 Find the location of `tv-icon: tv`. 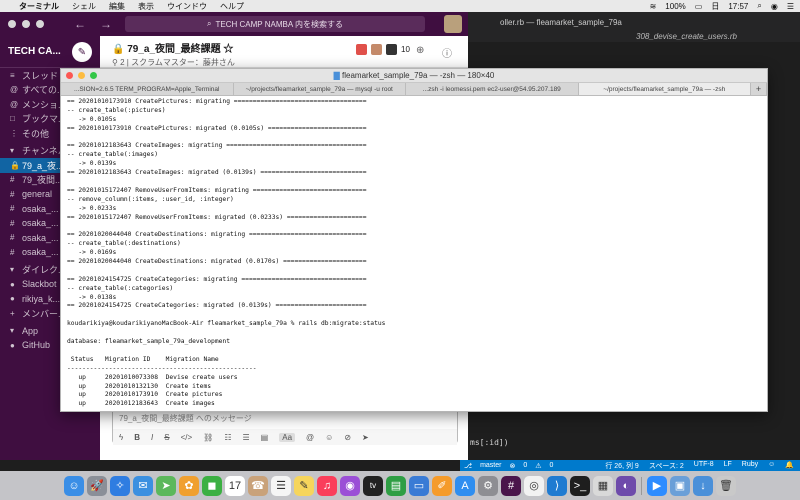

tv-icon: tv is located at coordinates (373, 485).